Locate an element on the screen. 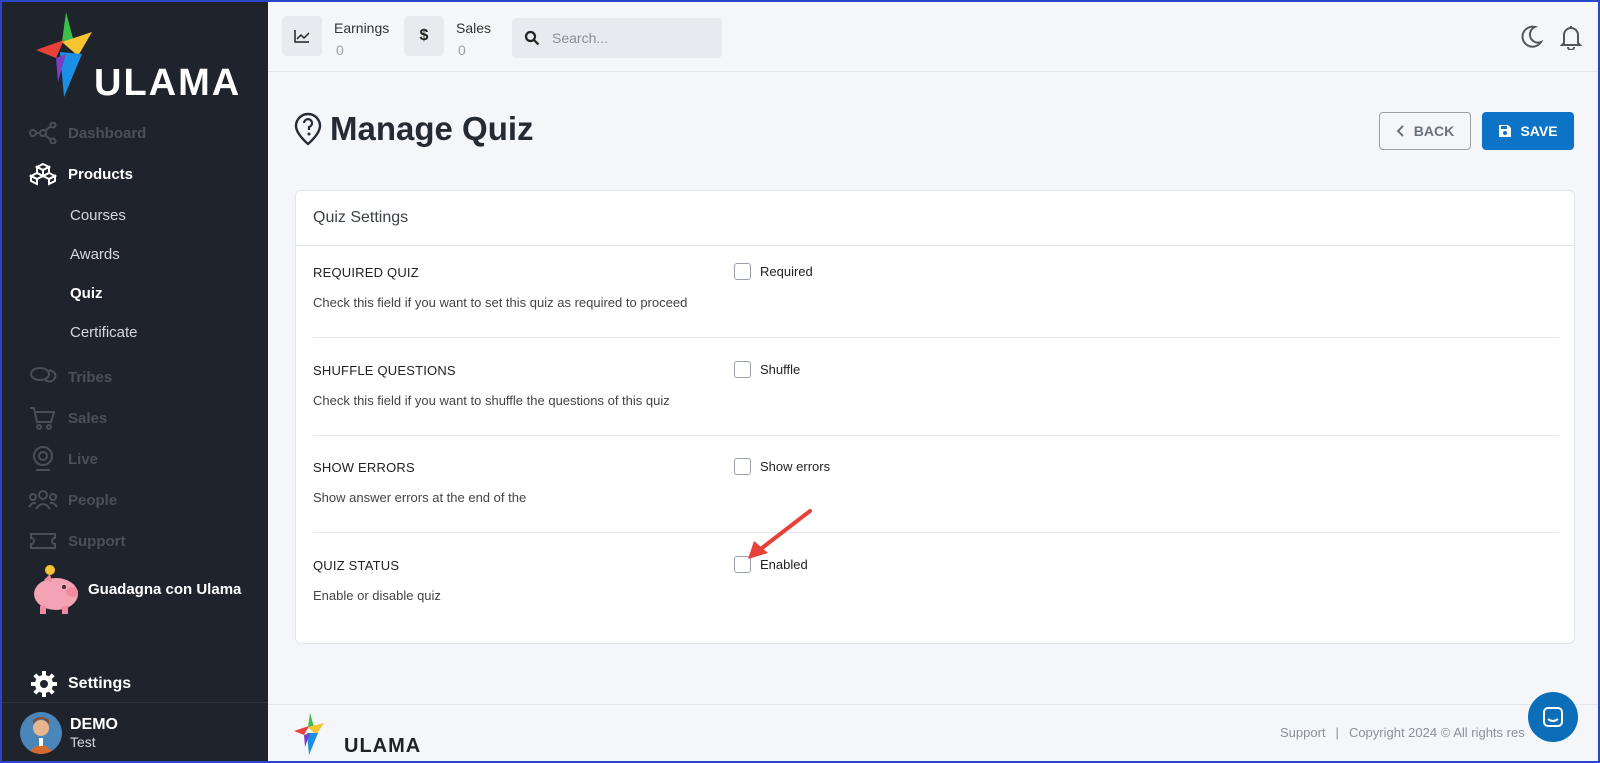 The width and height of the screenshot is (1600, 763). sidebar-item-products: Products is located at coordinates (80, 174).